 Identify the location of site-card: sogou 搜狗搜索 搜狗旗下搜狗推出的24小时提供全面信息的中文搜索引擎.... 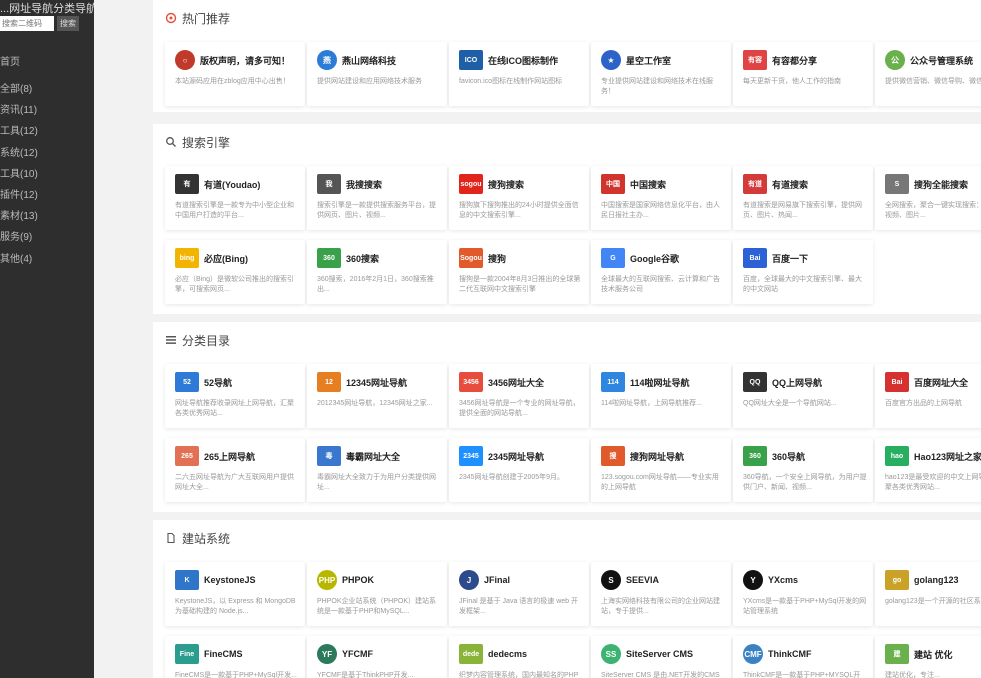
(519, 198).